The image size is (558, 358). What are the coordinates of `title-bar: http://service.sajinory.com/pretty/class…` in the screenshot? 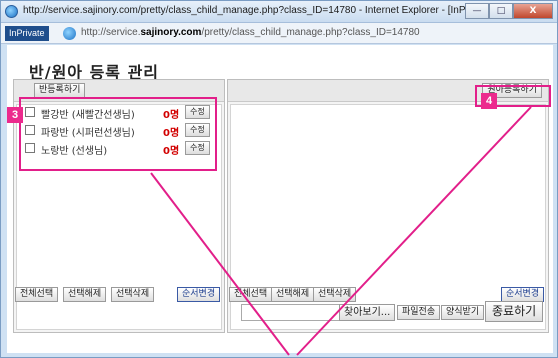 It's located at (279, 12).